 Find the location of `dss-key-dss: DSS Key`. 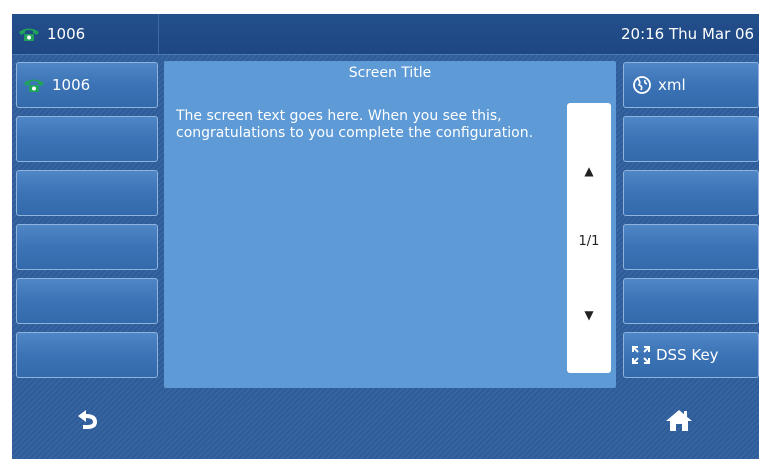

dss-key-dss: DSS Key is located at coordinates (691, 355).